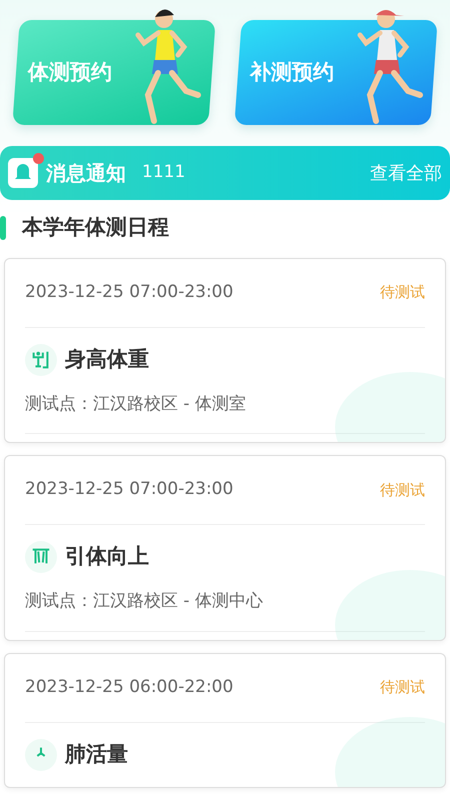  What do you see at coordinates (164, 172) in the screenshot?
I see `notice-count: 1111` at bounding box center [164, 172].